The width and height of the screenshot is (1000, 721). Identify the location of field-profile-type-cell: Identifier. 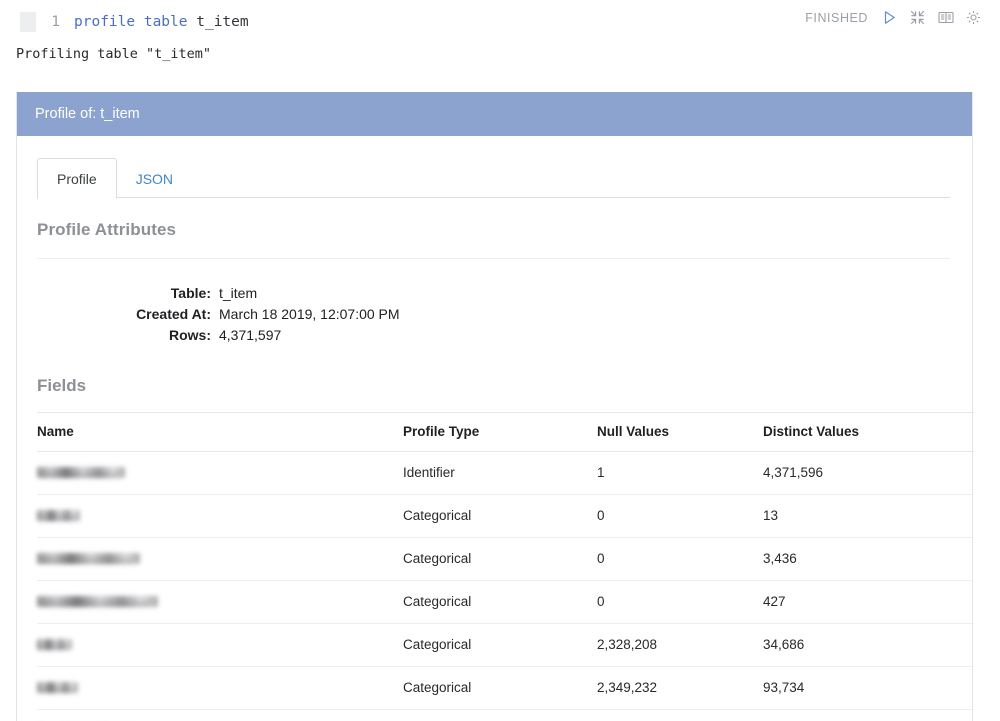
(500, 473).